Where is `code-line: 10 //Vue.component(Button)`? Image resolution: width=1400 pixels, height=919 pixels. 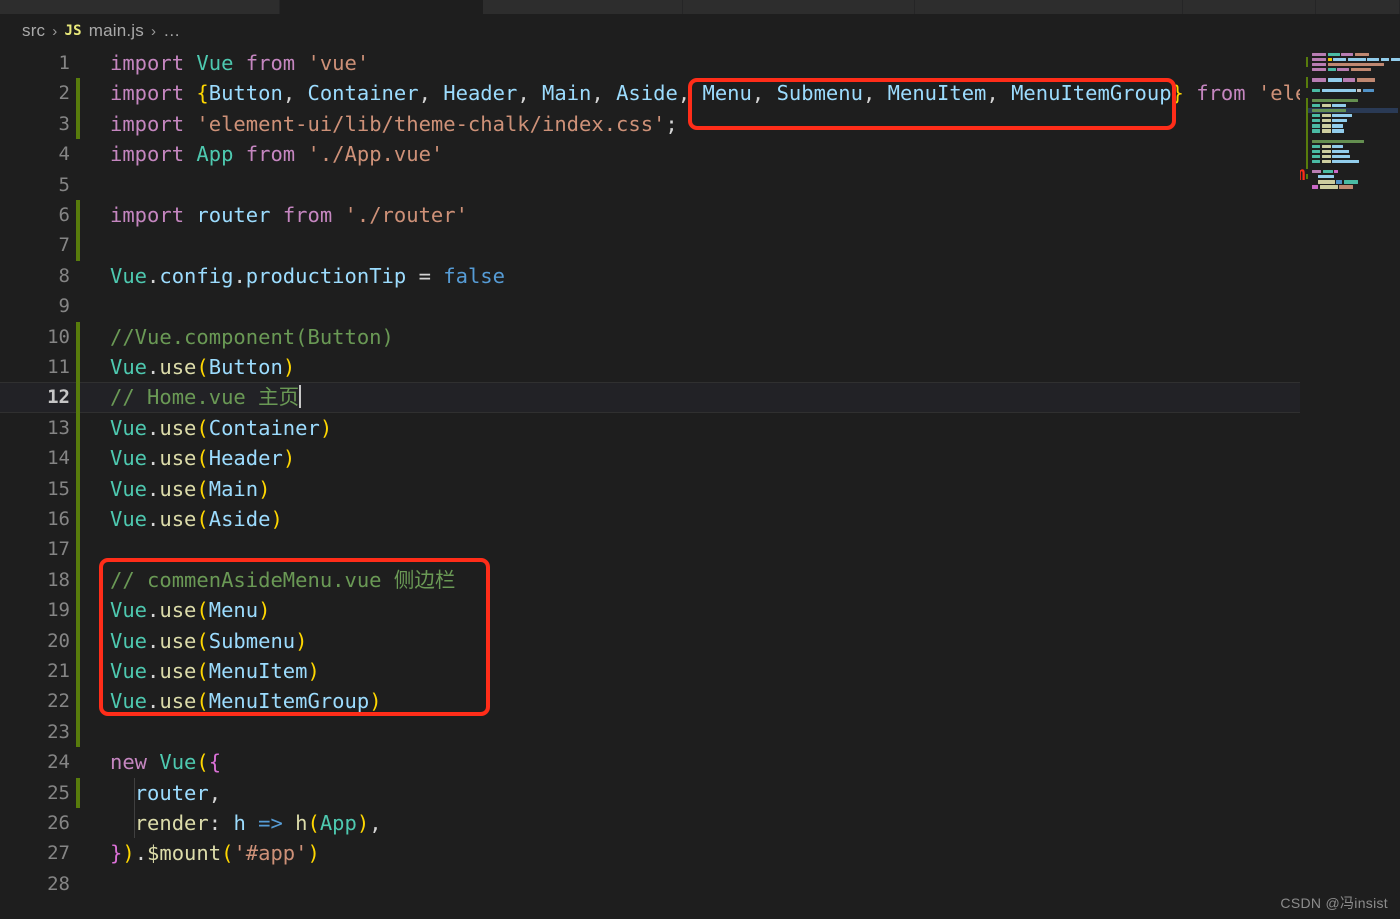 code-line: 10 //Vue.component(Button) is located at coordinates (700, 336).